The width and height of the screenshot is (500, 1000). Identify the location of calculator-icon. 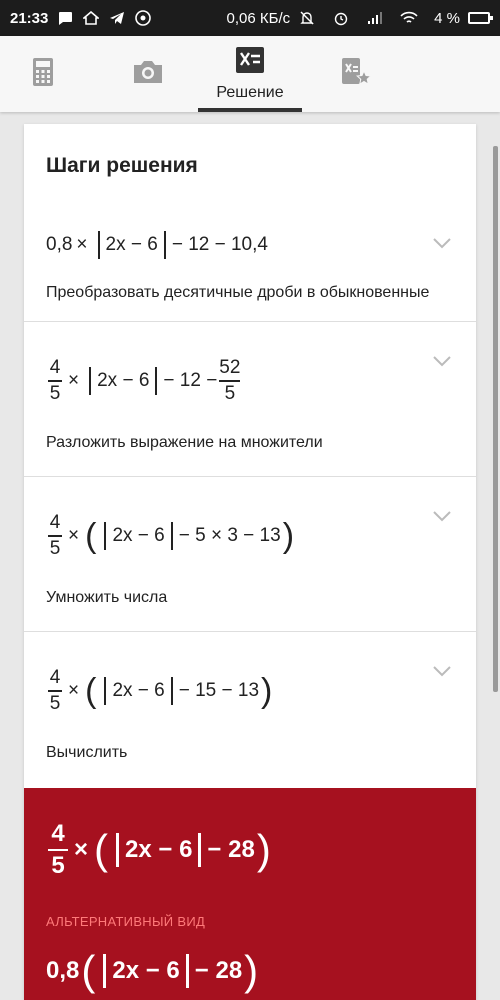
(43, 74).